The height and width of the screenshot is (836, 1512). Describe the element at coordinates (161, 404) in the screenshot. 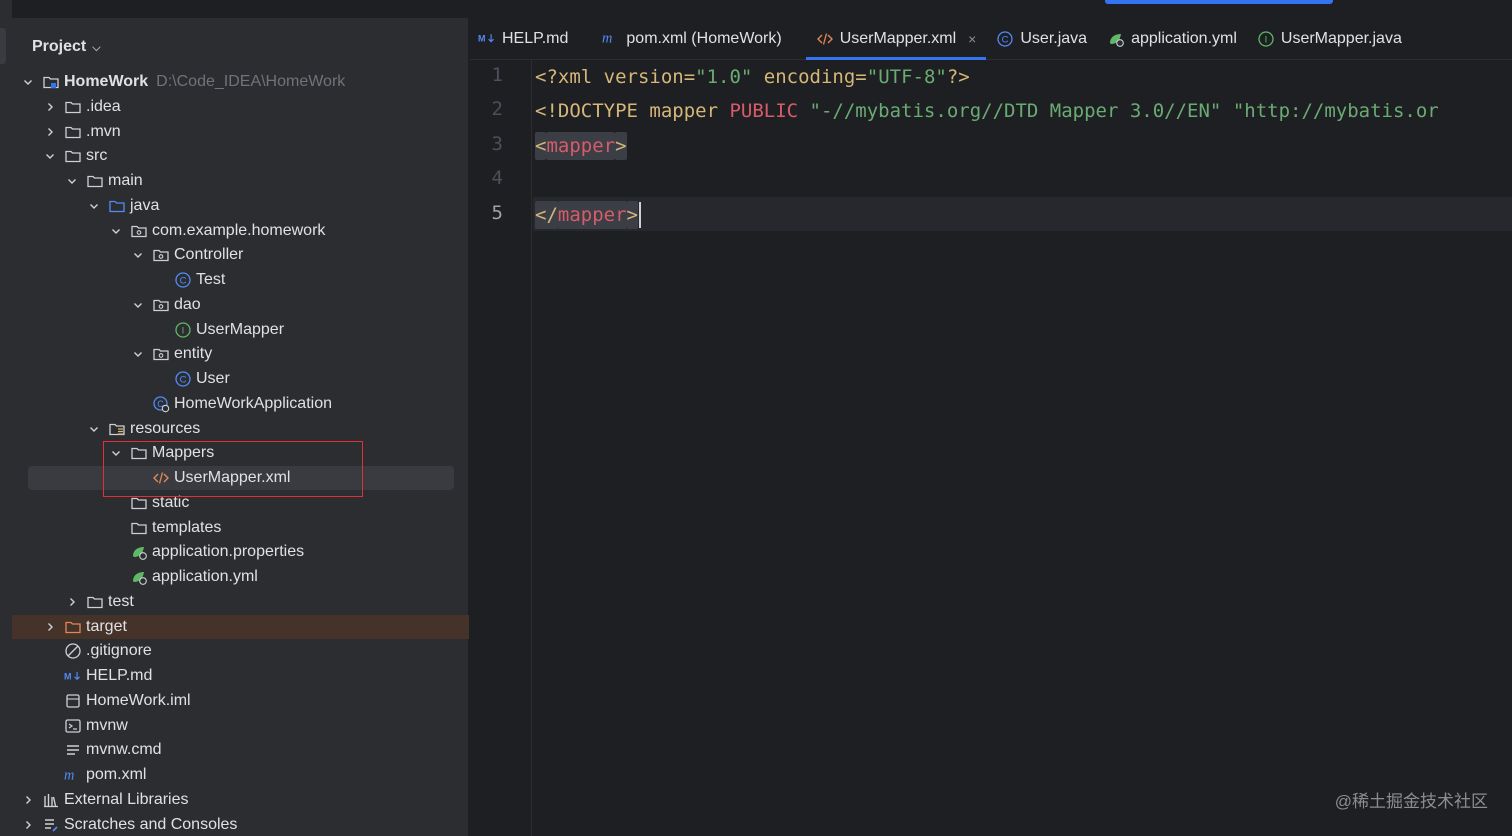

I see `spring-boot-class-icon: C` at that location.